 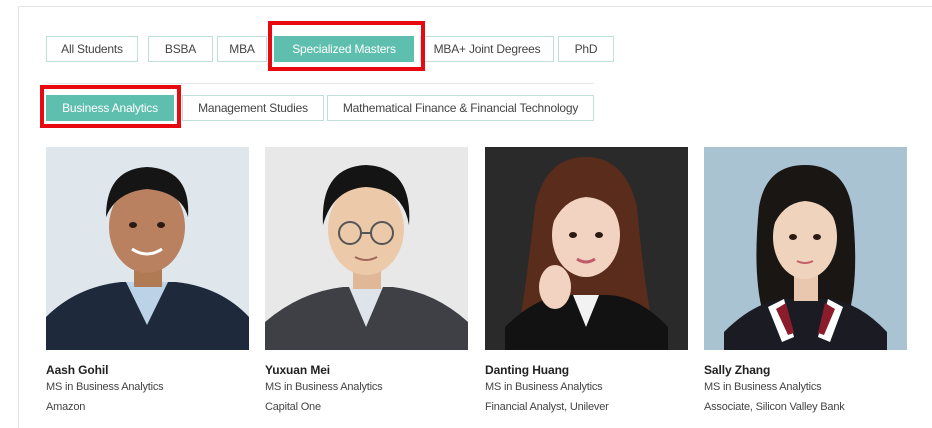 What do you see at coordinates (298, 370) in the screenshot?
I see `student-name: Yuxuan Mei` at bounding box center [298, 370].